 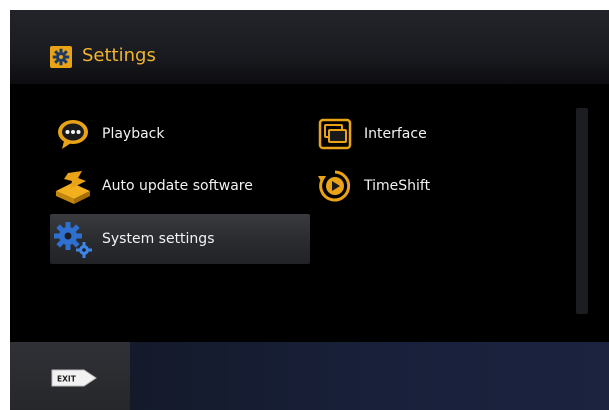 I want to click on gear-icon, so click(x=61, y=57).